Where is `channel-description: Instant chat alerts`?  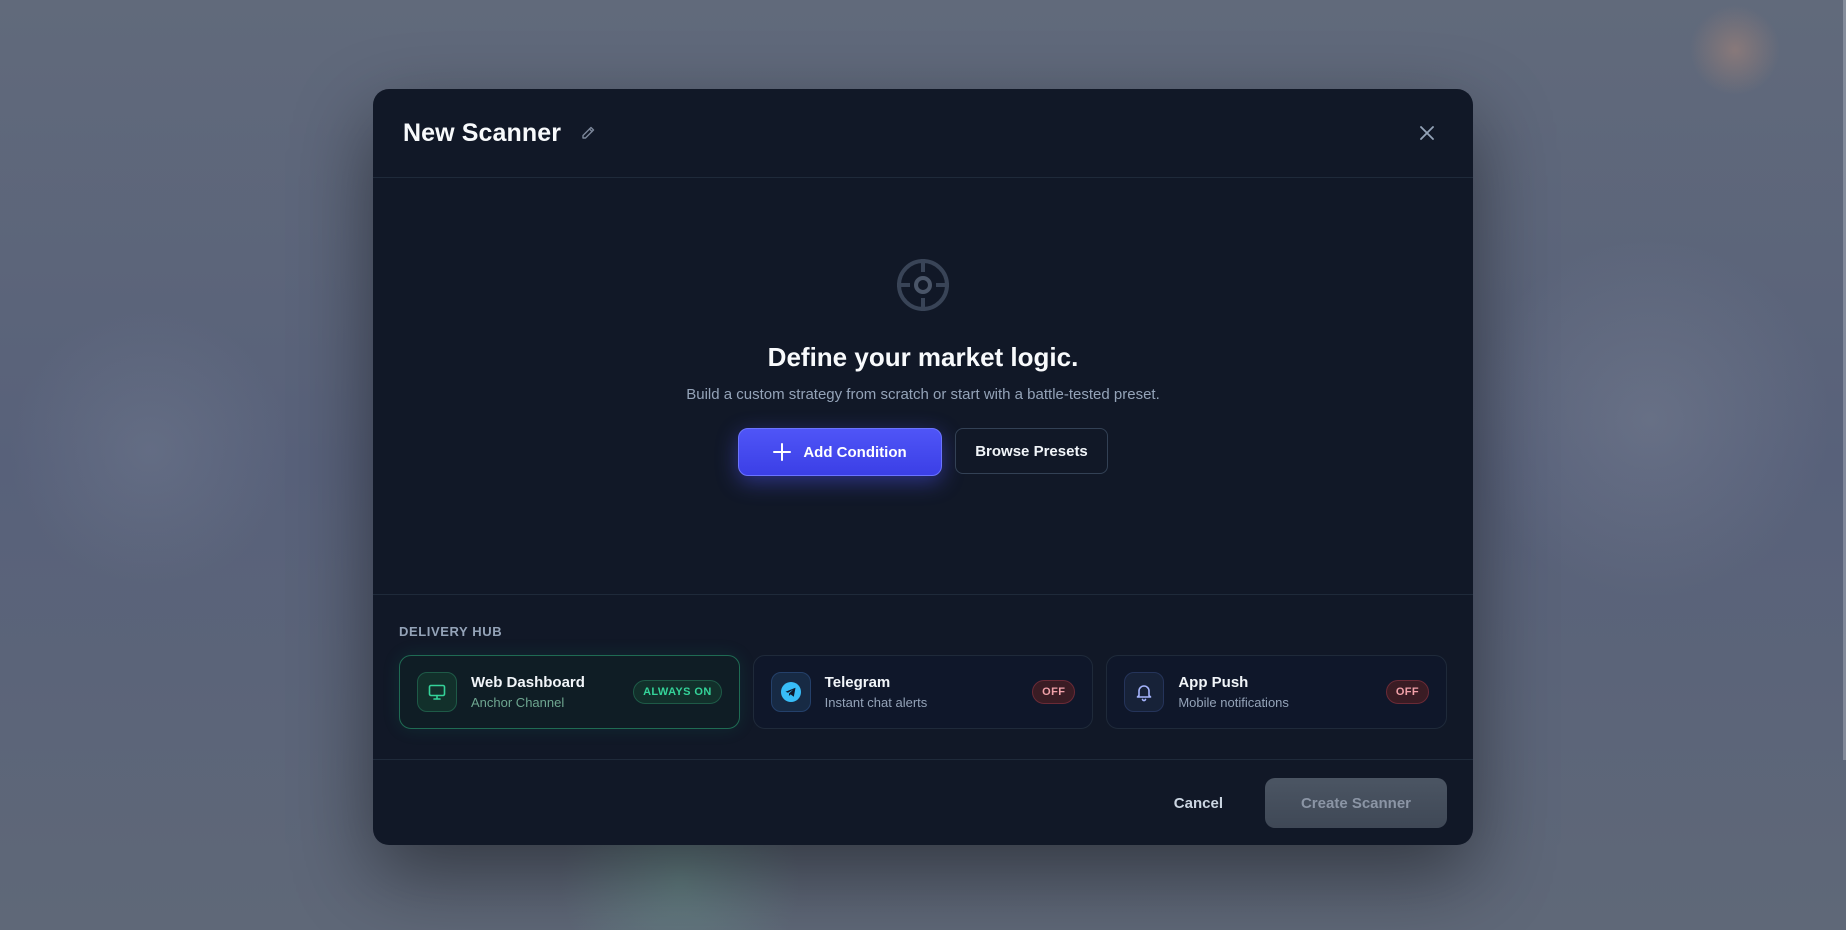
channel-description: Instant chat alerts is located at coordinates (876, 702).